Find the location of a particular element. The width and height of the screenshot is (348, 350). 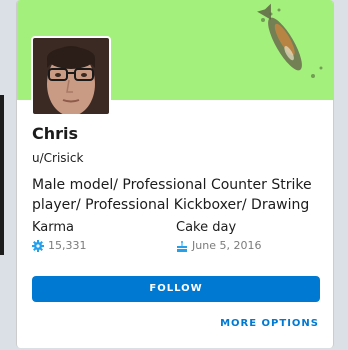

profile-username: u/Crisick is located at coordinates (57, 158).